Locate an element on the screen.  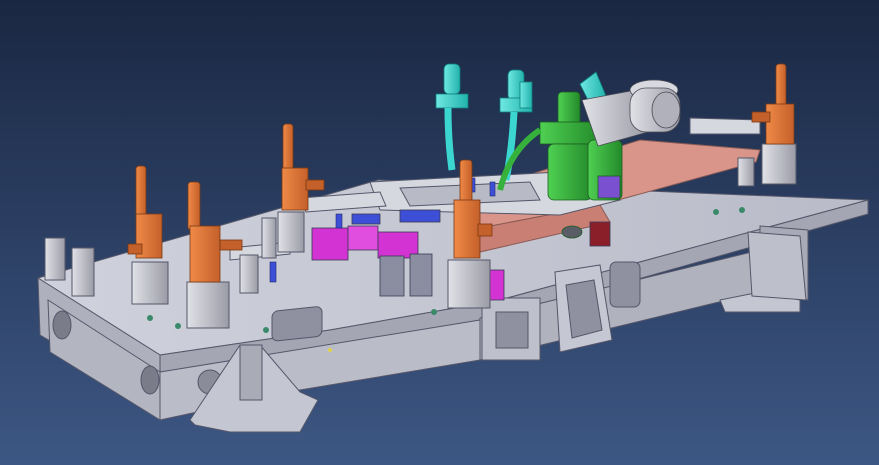
robot-shoulder-cap is located at coordinates (666, 110).